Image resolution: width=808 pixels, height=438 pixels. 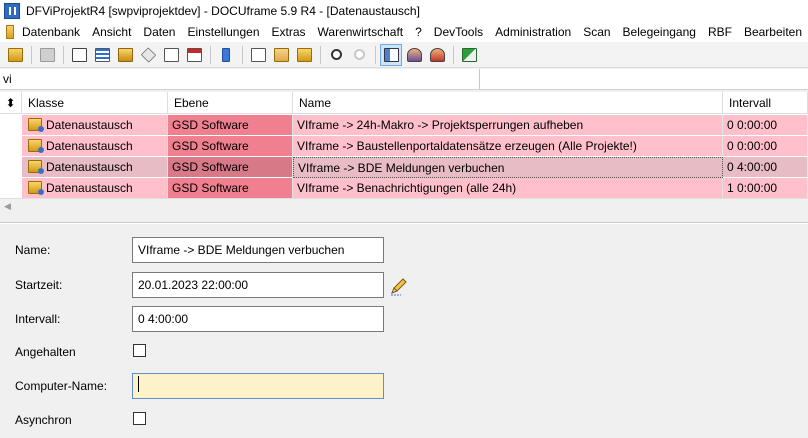 I want to click on cell-intervall: 1 0:00:00, so click(x=765, y=188).